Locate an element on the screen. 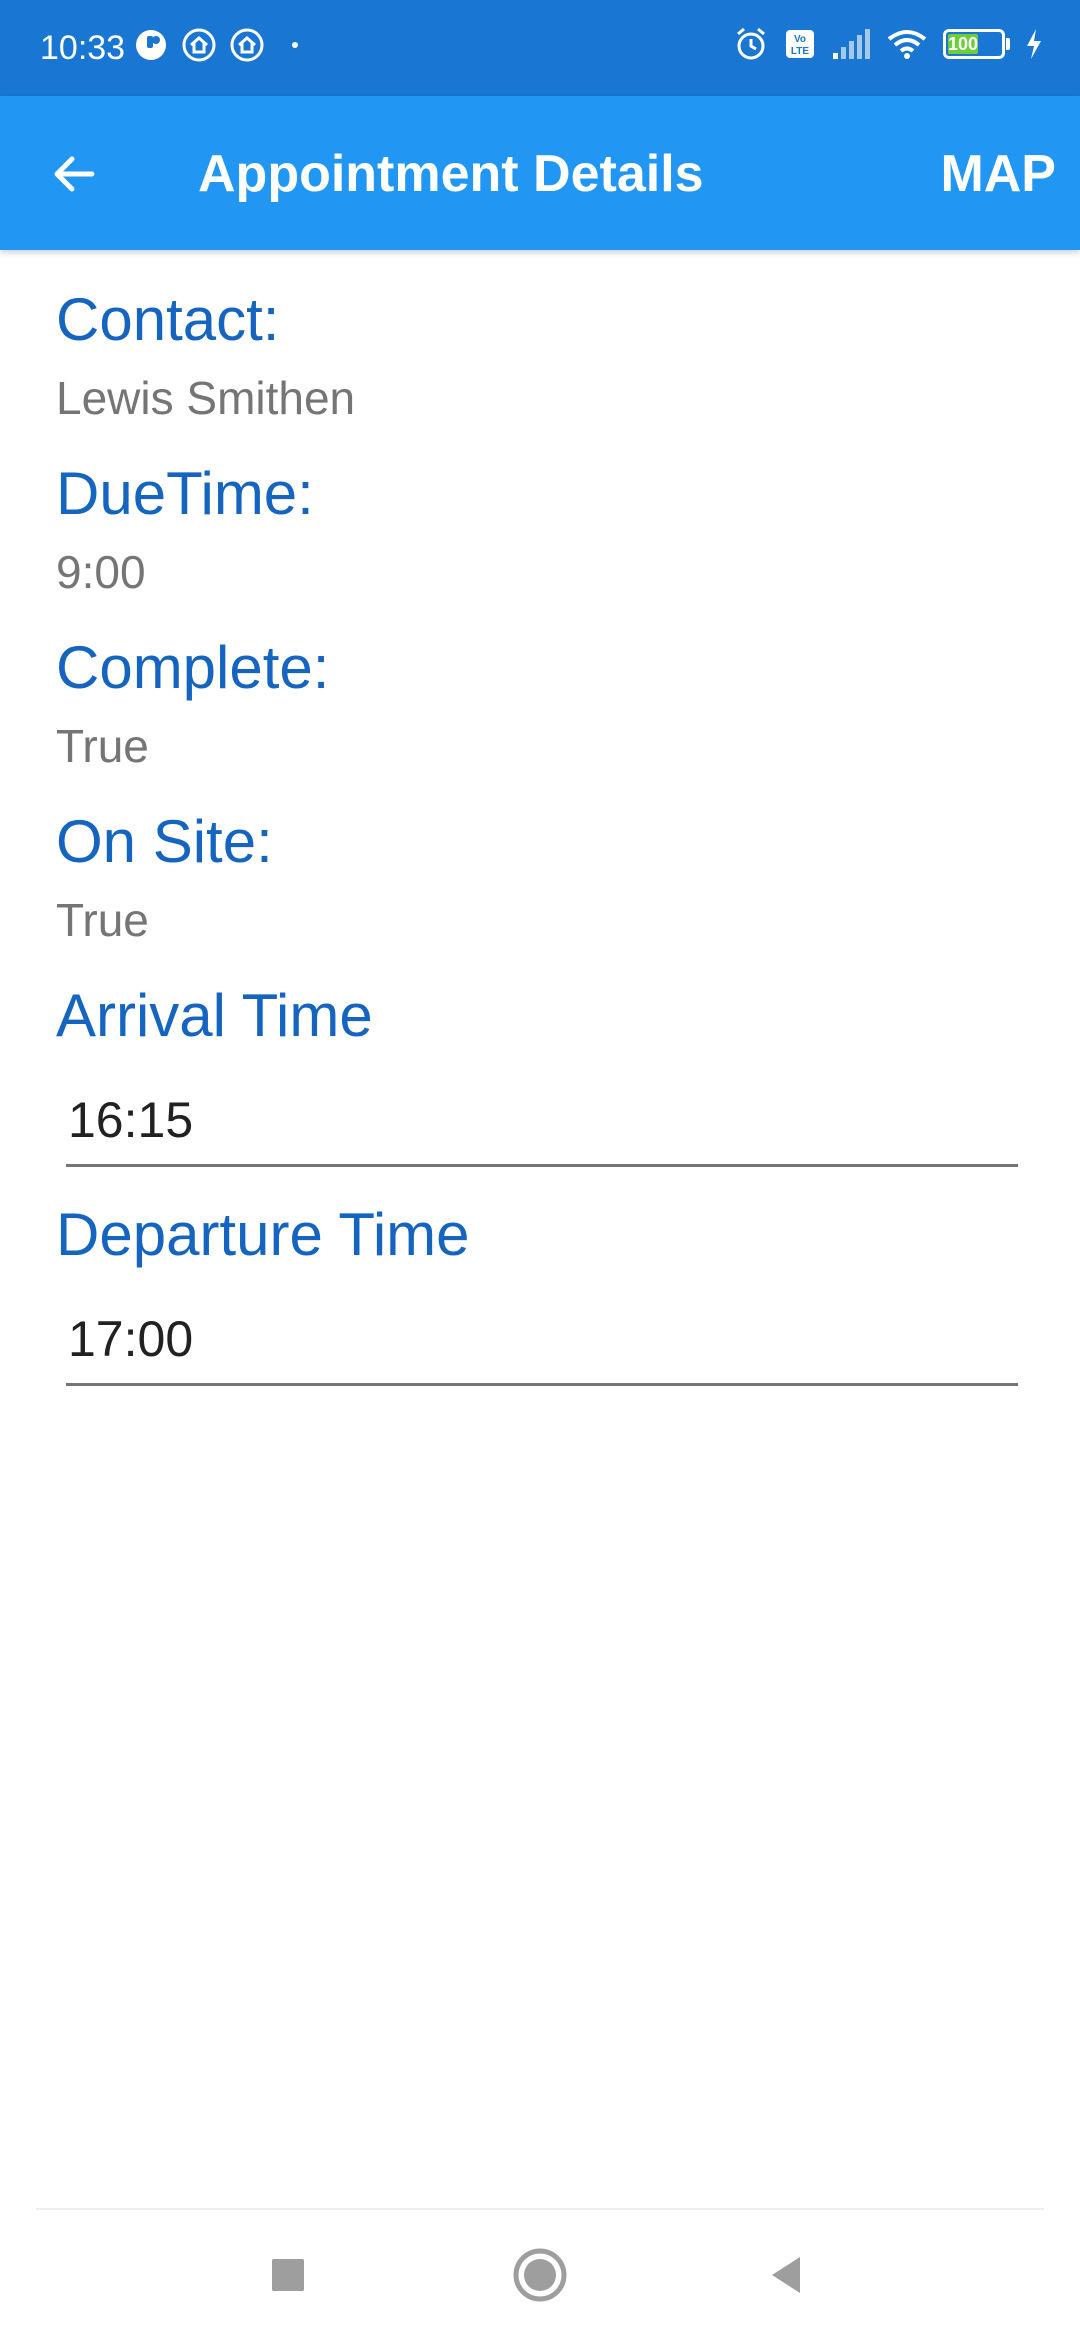 Image resolution: width=1080 pixels, height=2340 pixels. battery-level: 100 is located at coordinates (963, 44).